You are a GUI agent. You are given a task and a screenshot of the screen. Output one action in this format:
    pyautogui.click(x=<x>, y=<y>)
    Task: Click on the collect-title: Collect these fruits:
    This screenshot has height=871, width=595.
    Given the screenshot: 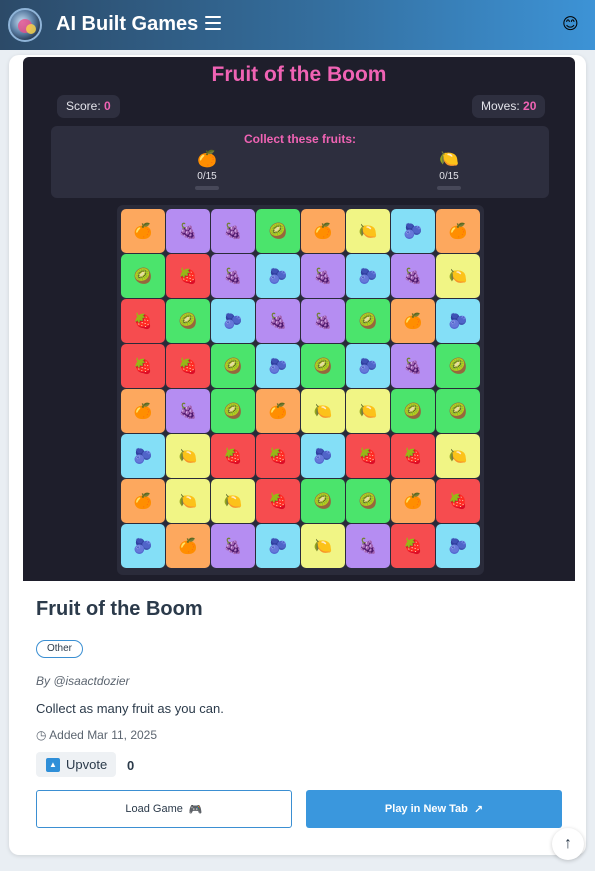 What is the action you would take?
    pyautogui.click(x=300, y=139)
    